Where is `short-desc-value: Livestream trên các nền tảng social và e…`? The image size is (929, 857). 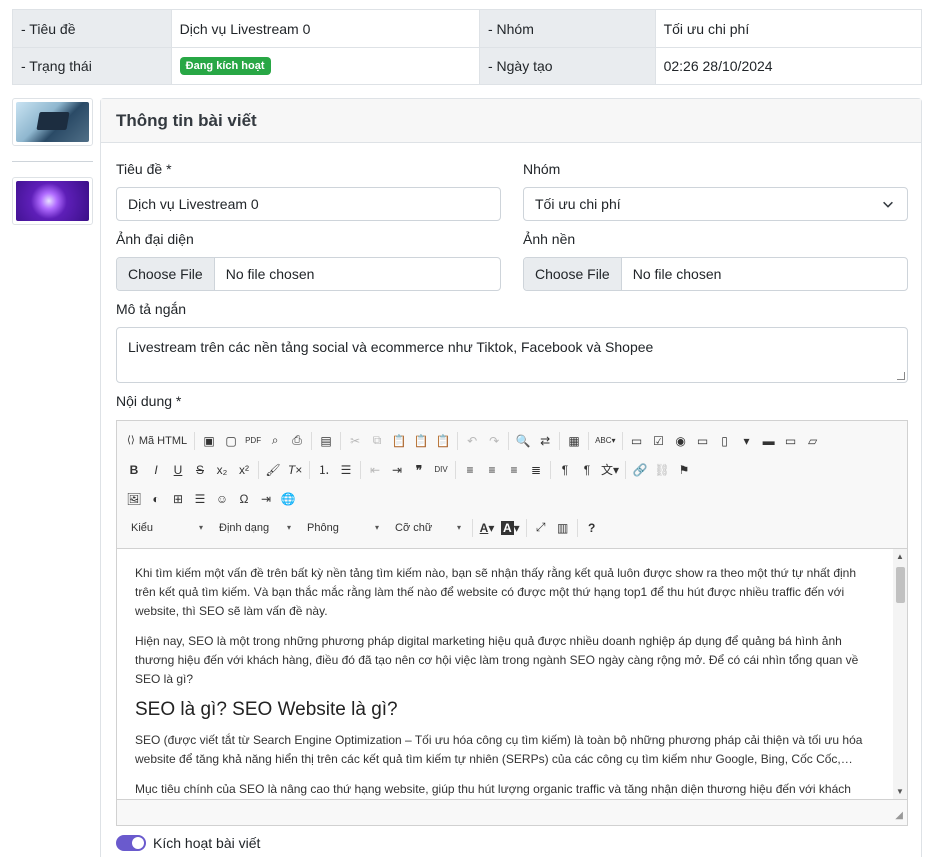 short-desc-value: Livestream trên các nền tảng social và e… is located at coordinates (391, 347).